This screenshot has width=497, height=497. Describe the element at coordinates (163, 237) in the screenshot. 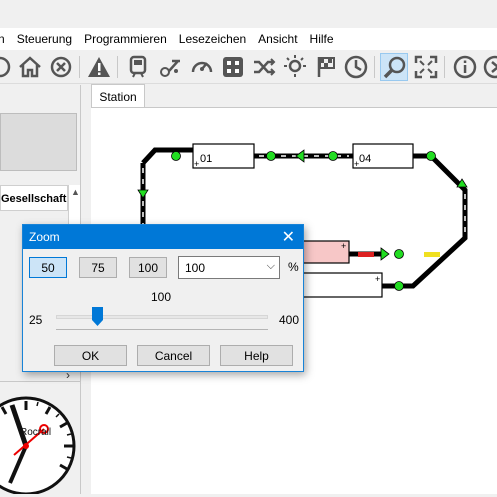

I see `dialog-title-bar: Zoom ✕` at that location.